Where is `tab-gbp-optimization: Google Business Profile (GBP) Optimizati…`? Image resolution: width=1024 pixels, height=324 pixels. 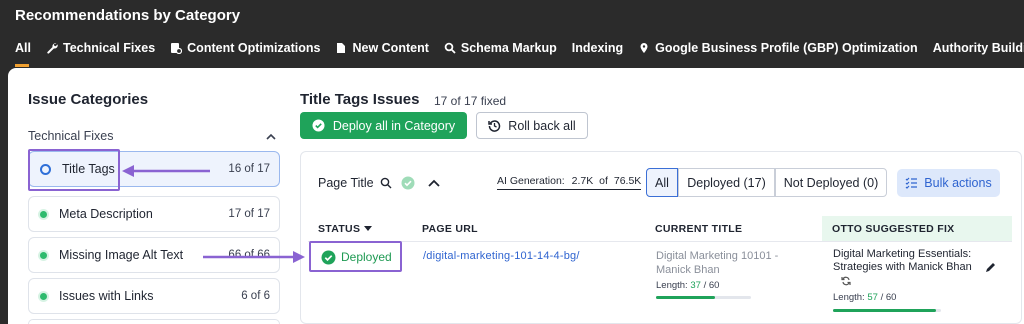
tab-gbp-optimization: Google Business Profile (GBP) Optimizati… is located at coordinates (778, 48).